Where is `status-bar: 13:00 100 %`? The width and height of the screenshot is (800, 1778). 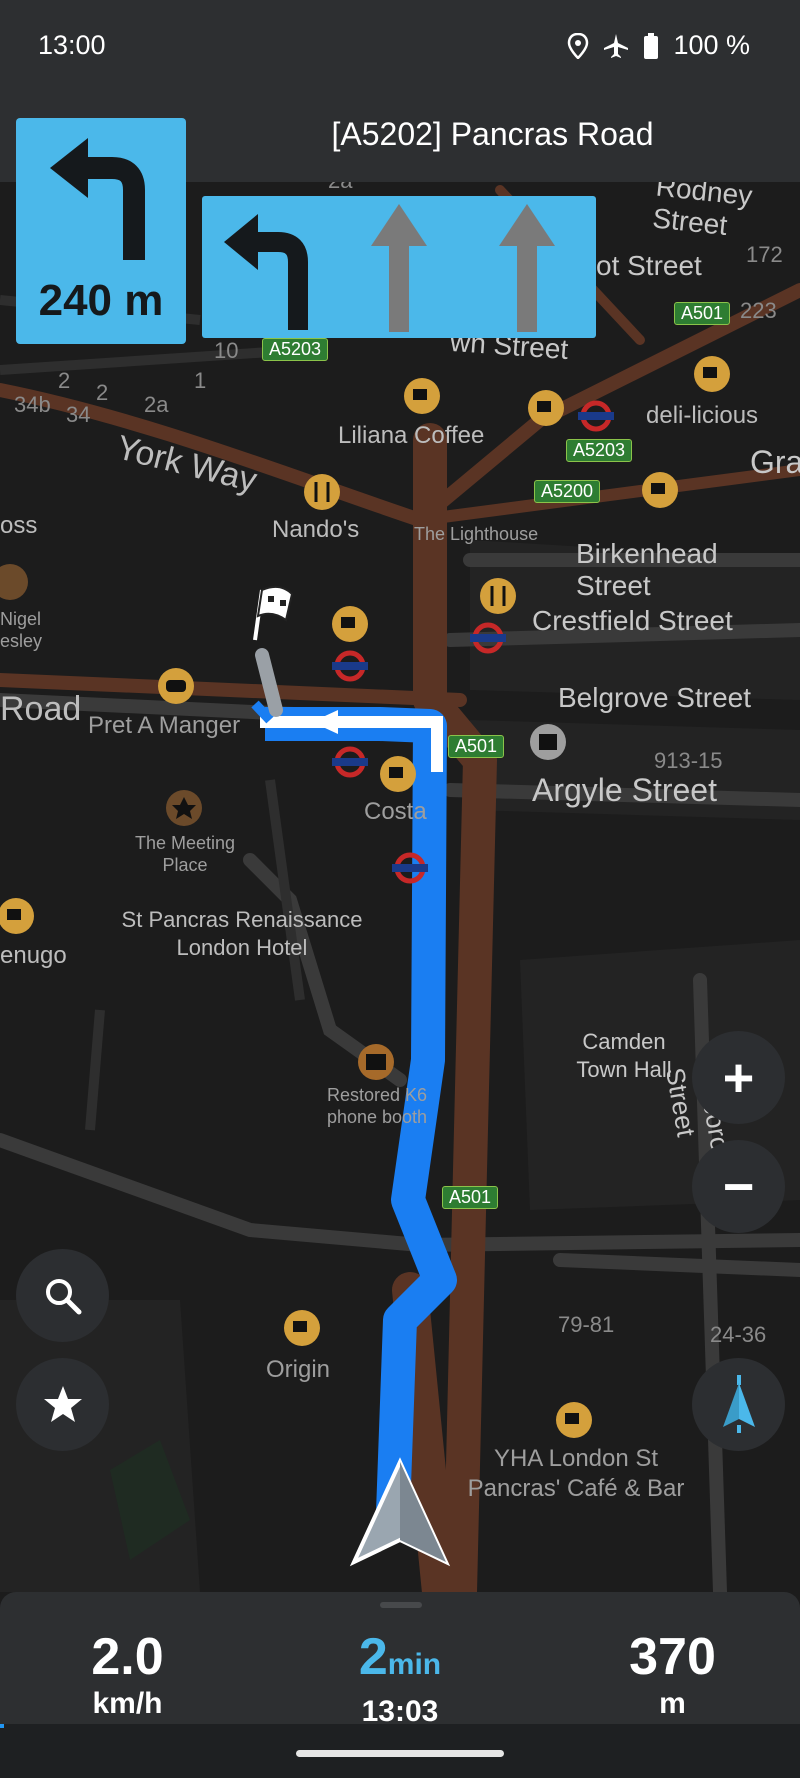
status-bar: 13:00 100 % is located at coordinates (400, 48).